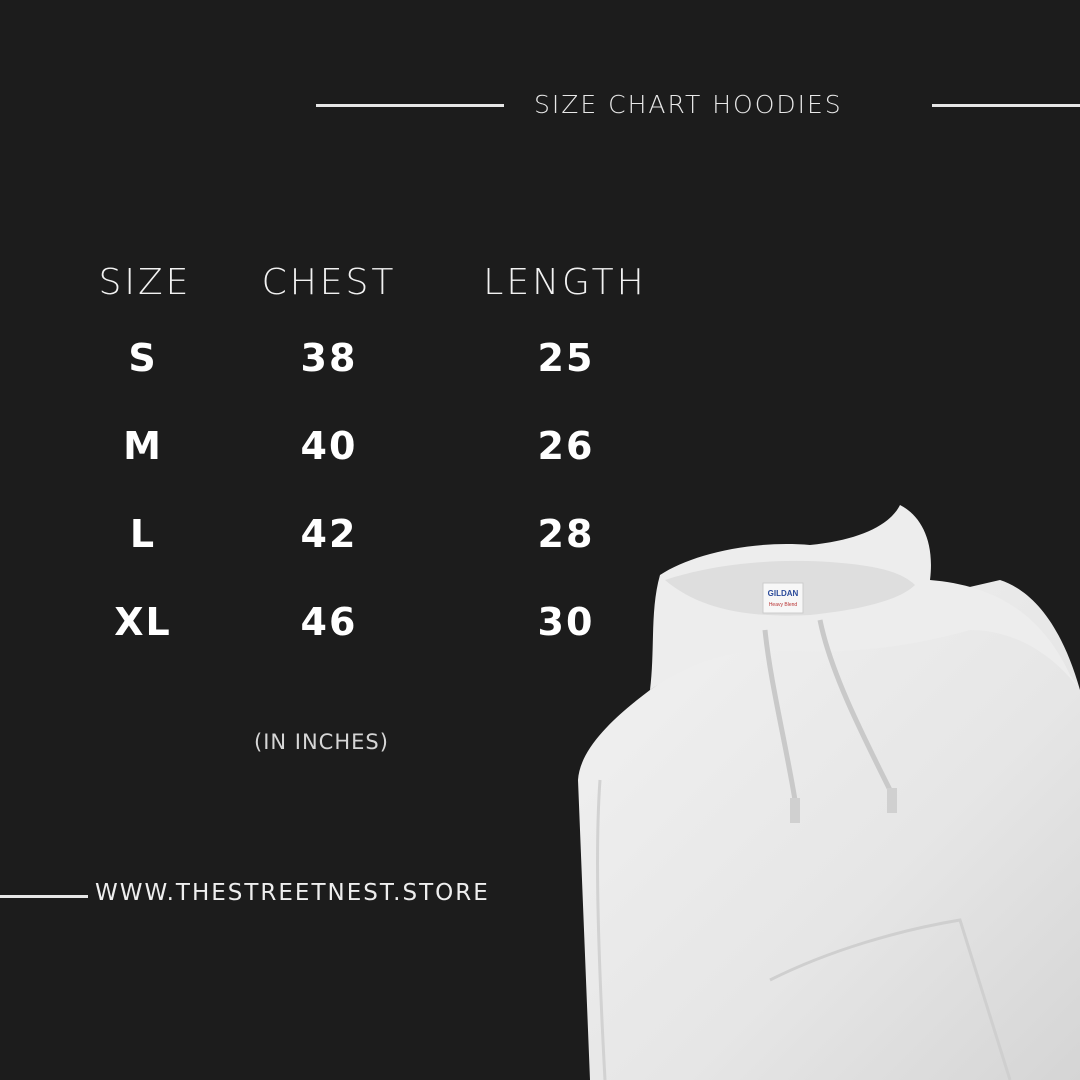 This screenshot has height=1080, width=1080. I want to click on aglet-left, so click(795, 810).